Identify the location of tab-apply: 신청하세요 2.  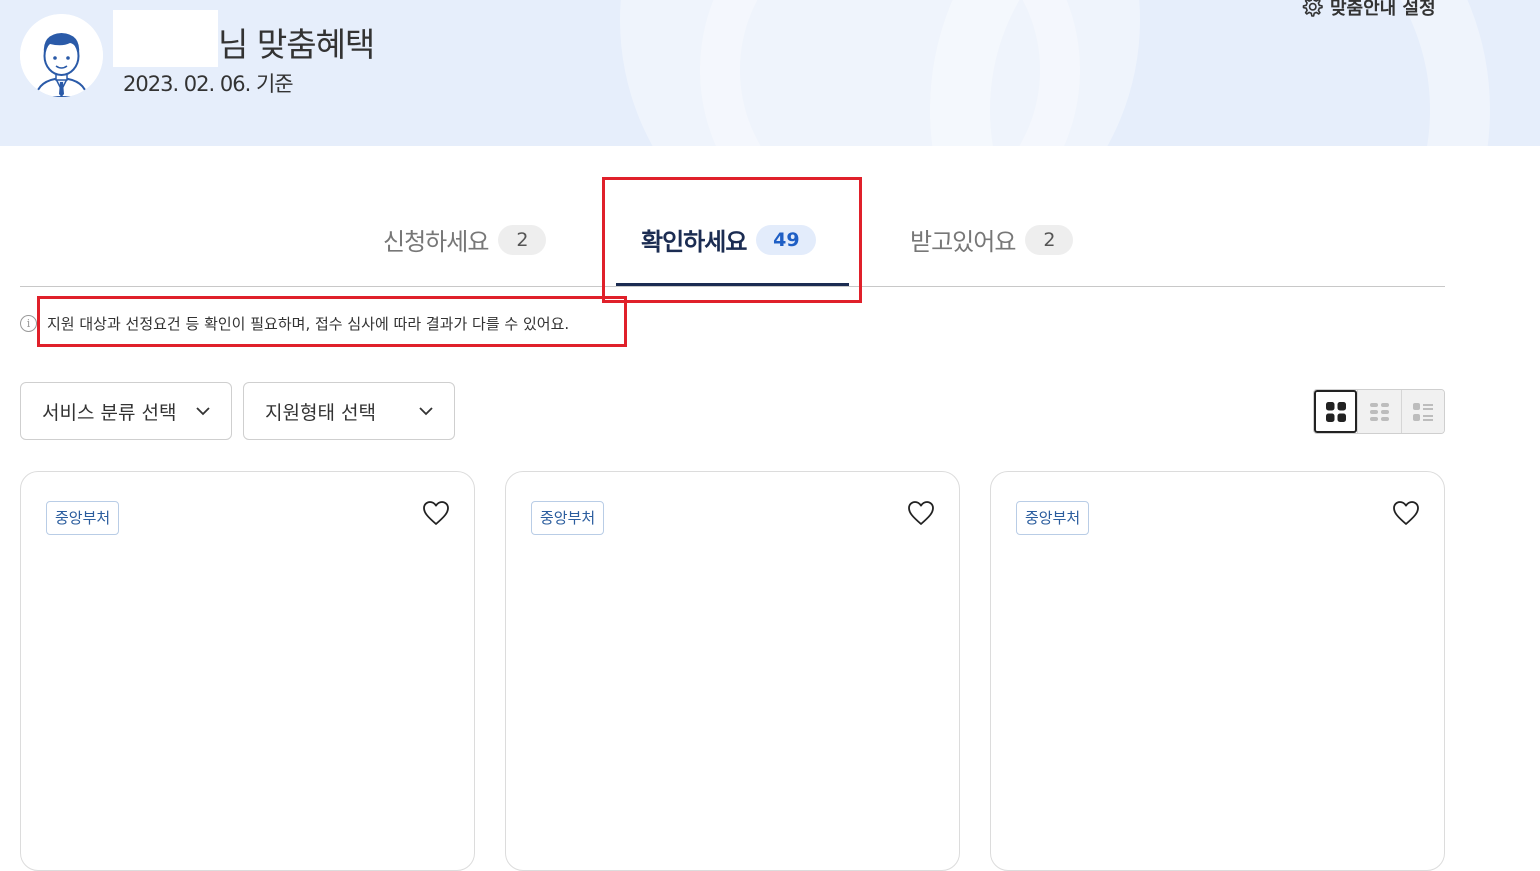
(465, 239).